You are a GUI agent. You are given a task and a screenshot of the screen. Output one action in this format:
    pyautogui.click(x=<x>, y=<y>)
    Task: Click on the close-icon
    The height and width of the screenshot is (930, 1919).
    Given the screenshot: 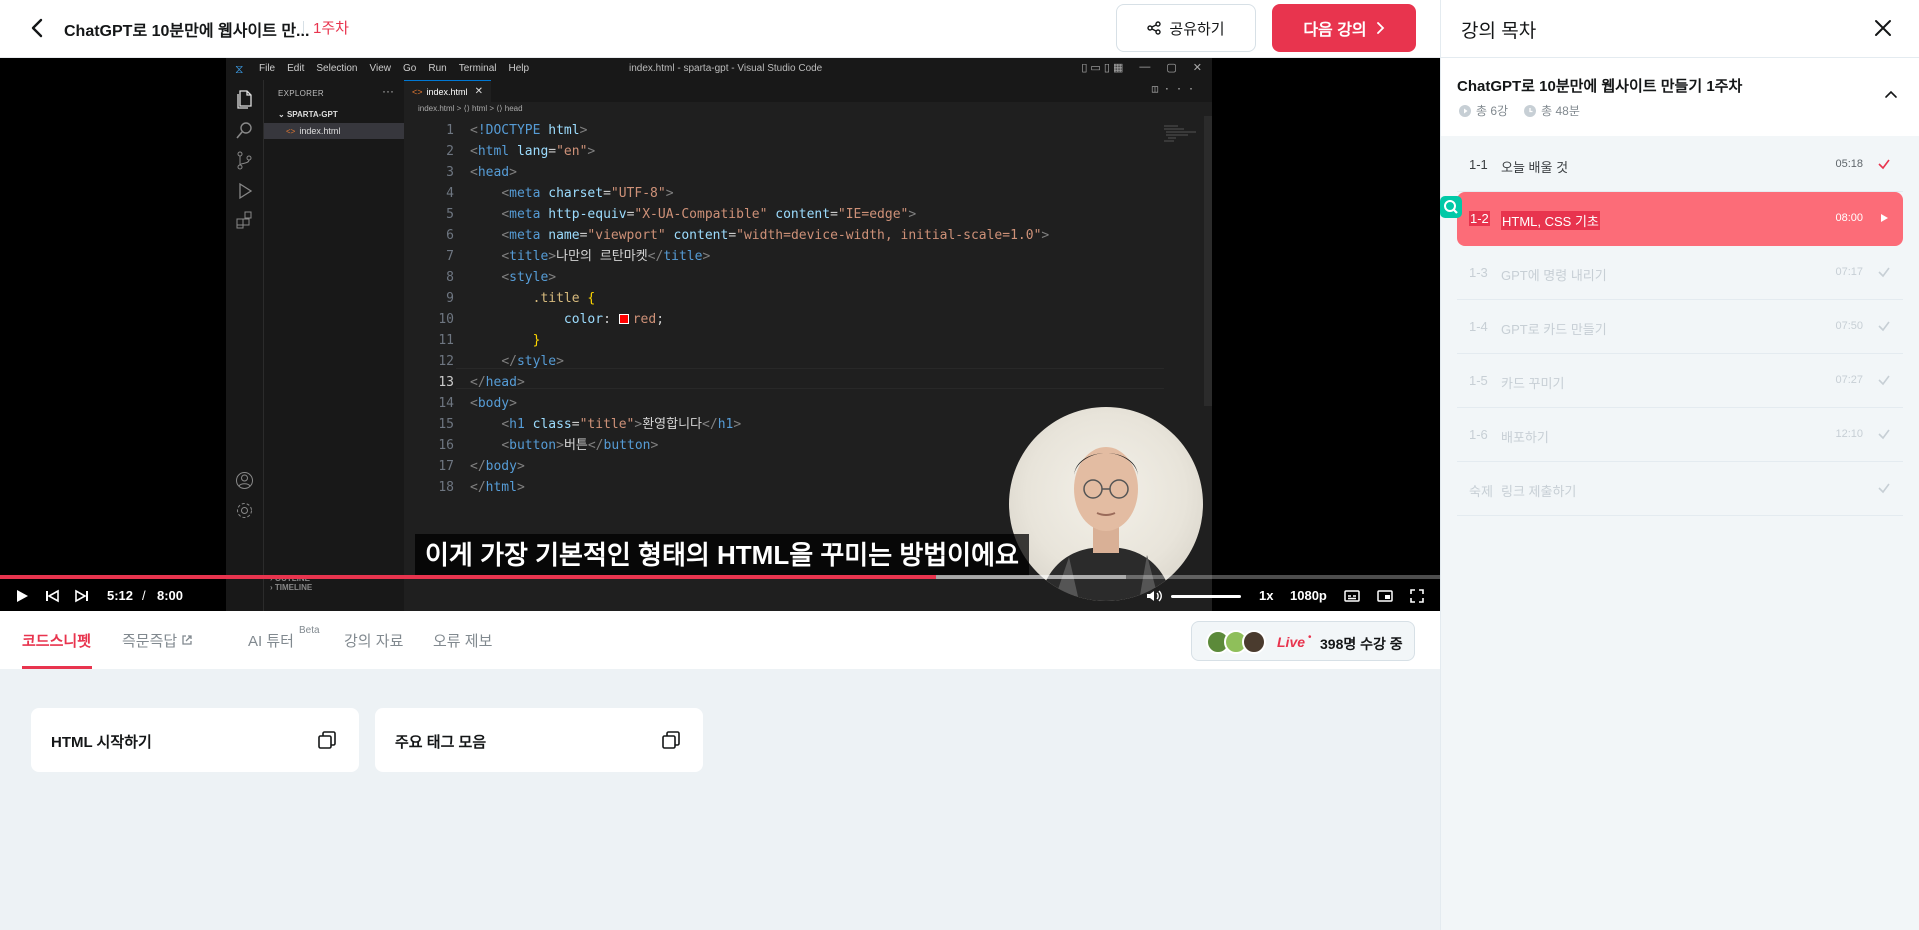 What is the action you would take?
    pyautogui.click(x=1883, y=28)
    